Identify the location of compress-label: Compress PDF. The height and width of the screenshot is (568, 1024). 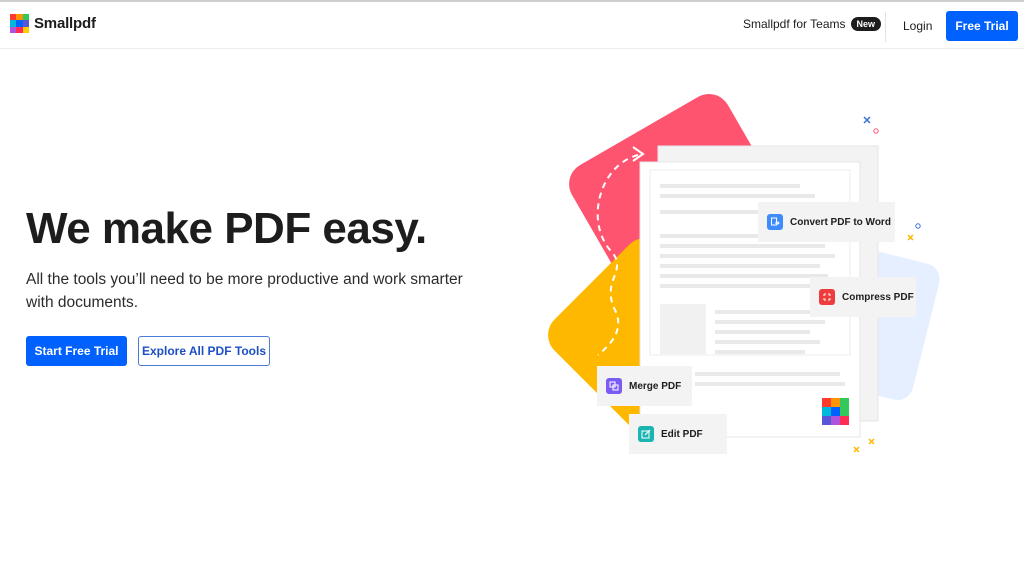
(878, 297).